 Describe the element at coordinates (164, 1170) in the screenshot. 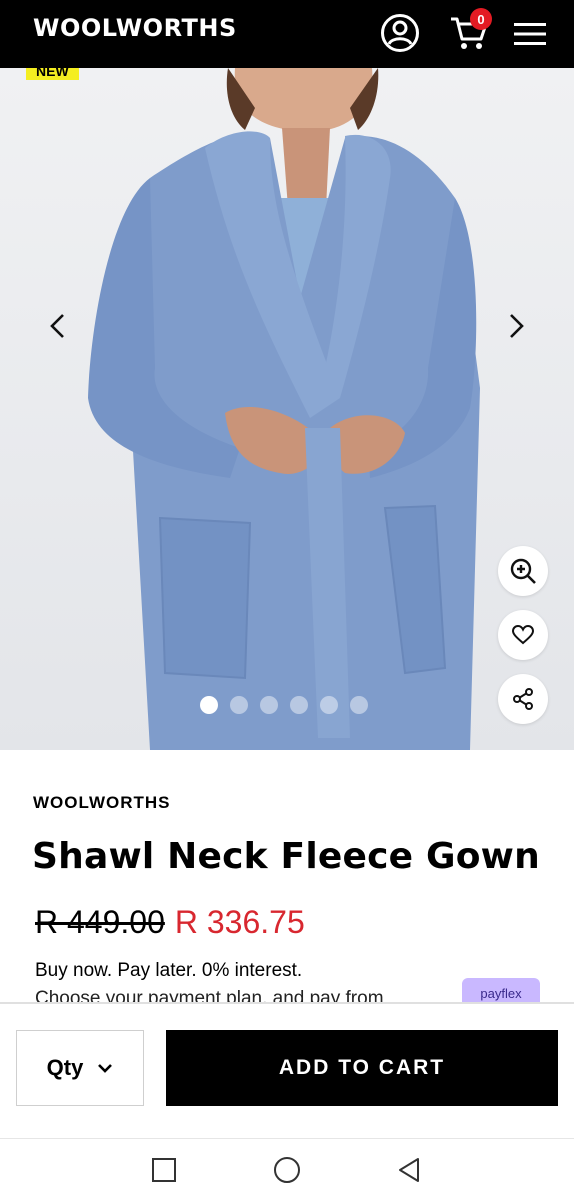

I see `recent-apps-icon` at that location.